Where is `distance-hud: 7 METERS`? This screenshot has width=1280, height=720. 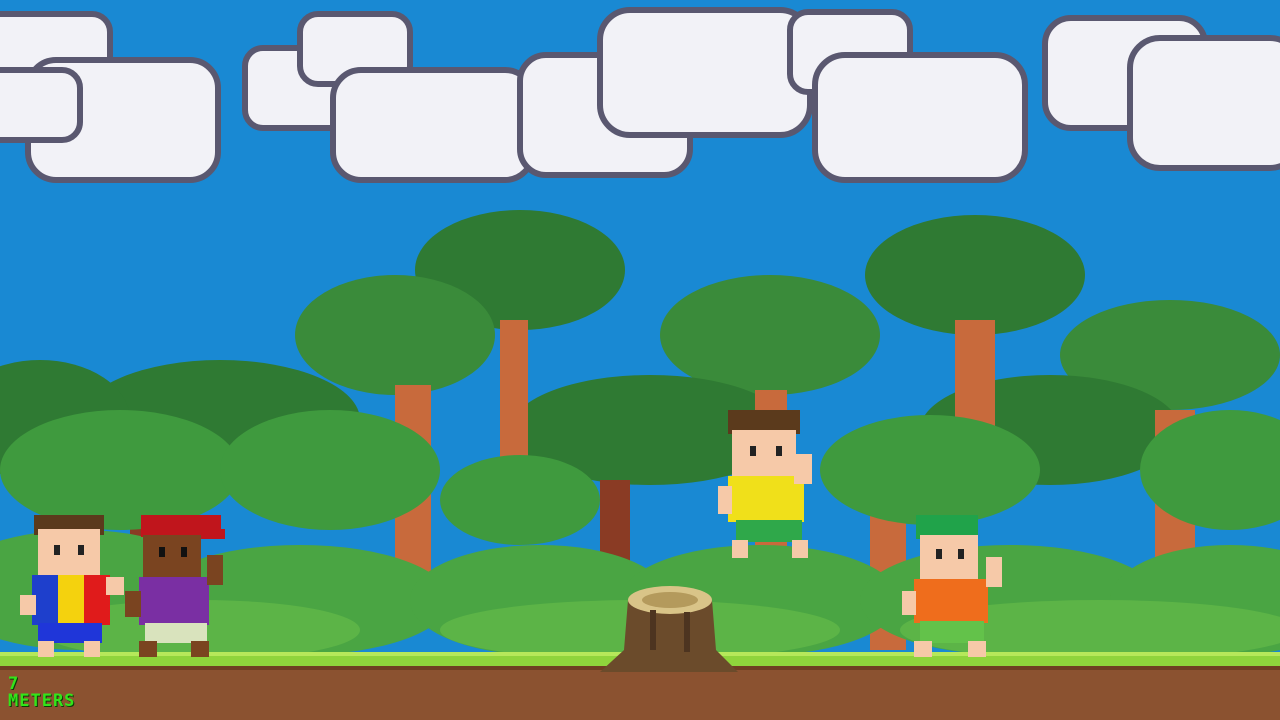 distance-hud: 7 METERS is located at coordinates (41, 693).